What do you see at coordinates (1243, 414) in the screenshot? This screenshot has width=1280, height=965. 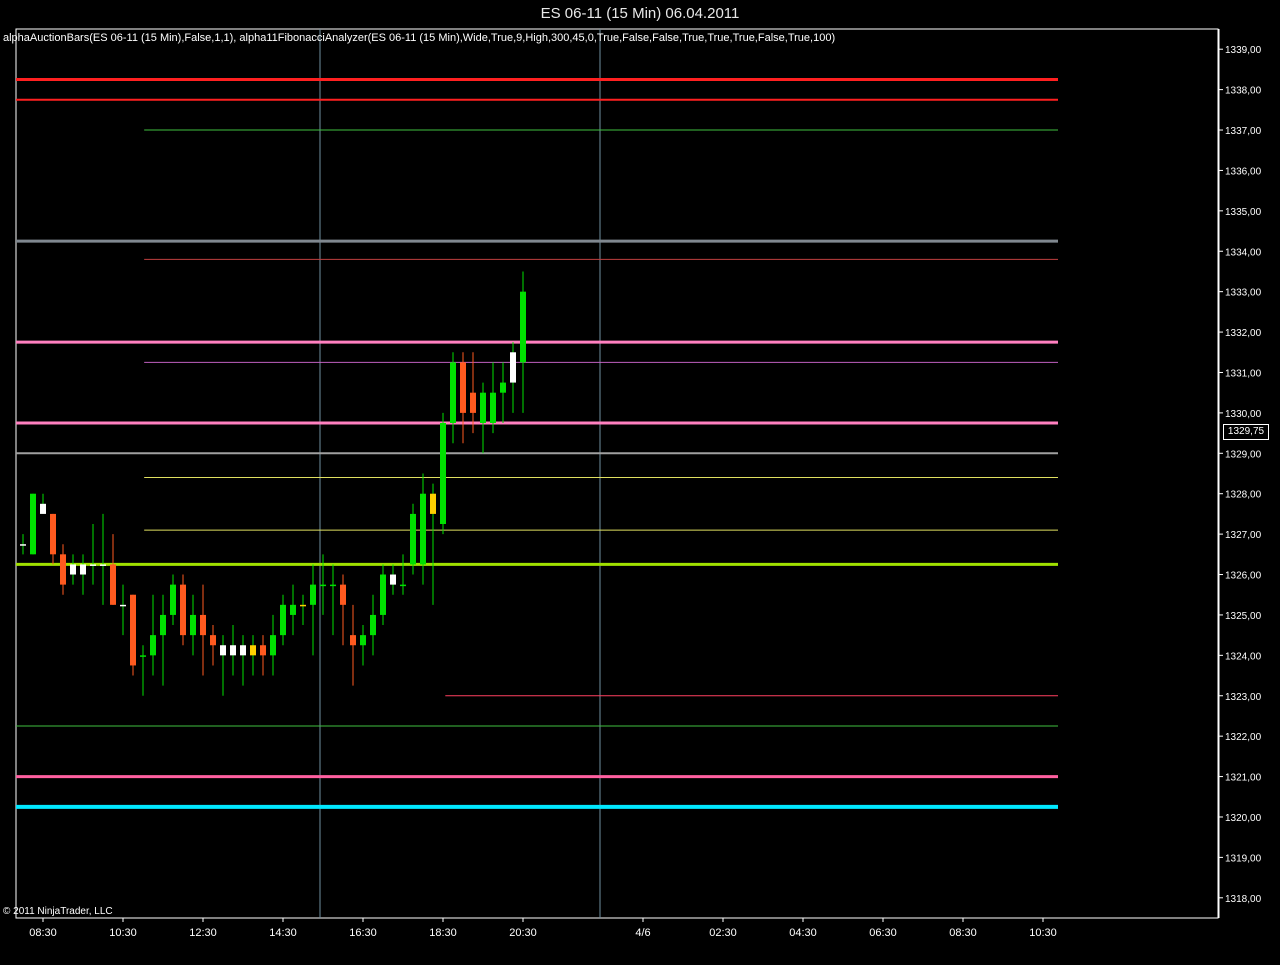 I see `y-tick-label: 1330,00` at bounding box center [1243, 414].